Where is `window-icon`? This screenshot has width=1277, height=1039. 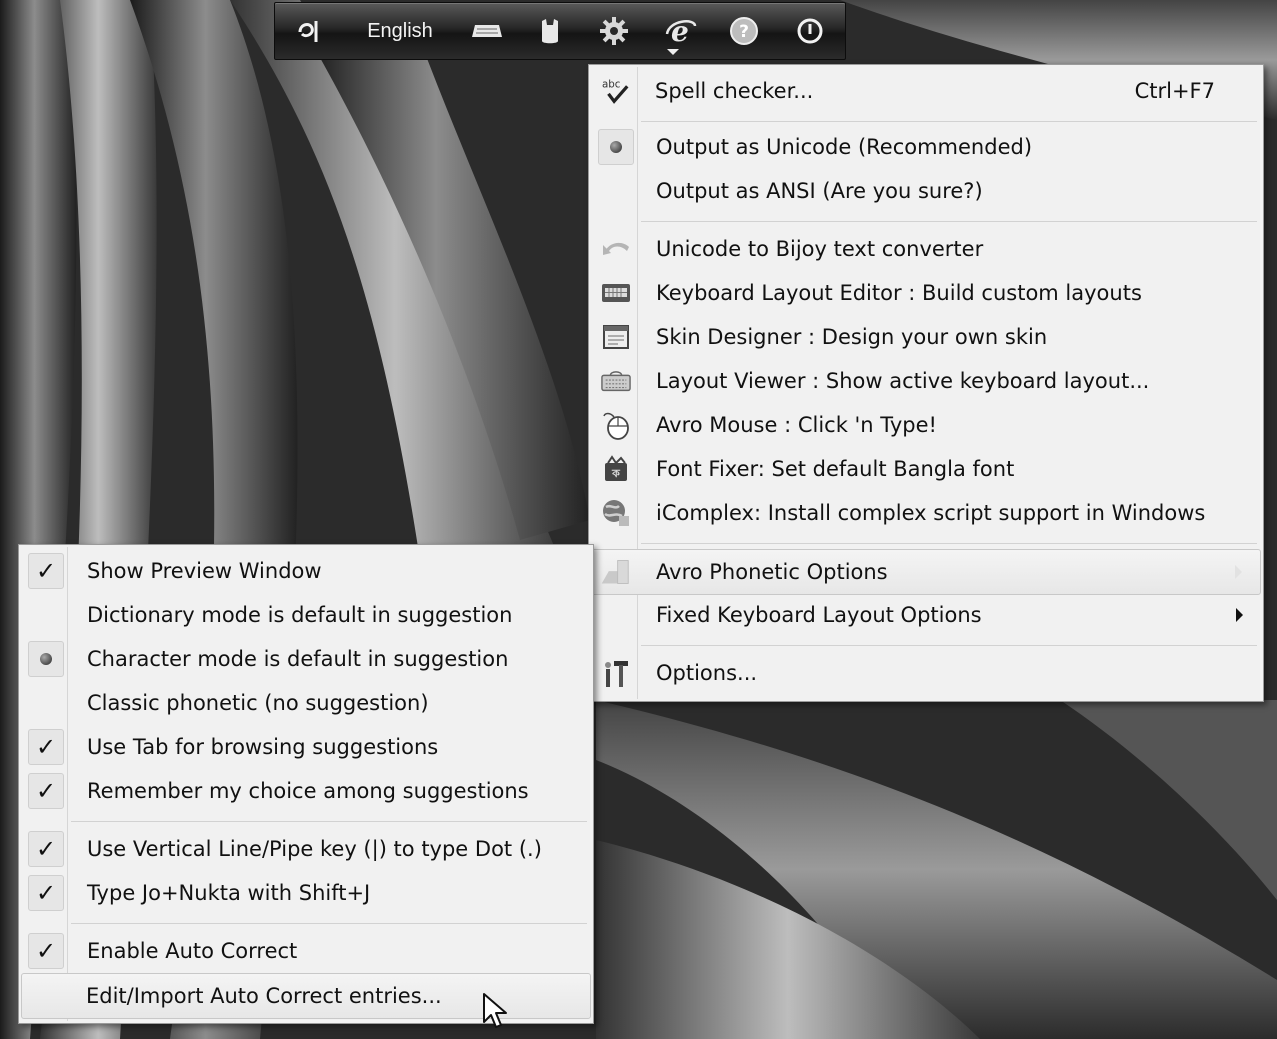
window-icon is located at coordinates (616, 337).